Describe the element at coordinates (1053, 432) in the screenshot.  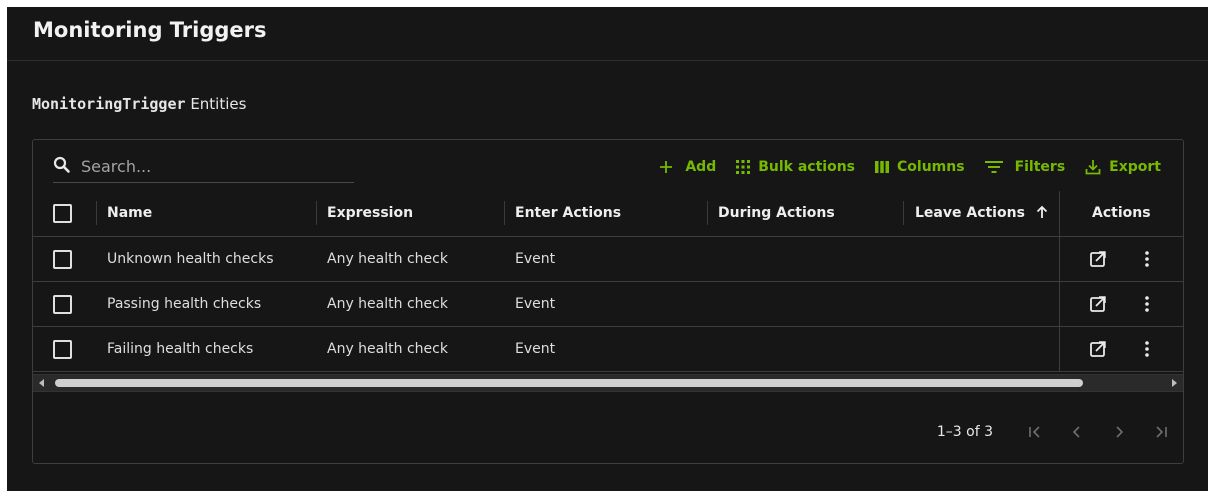
I see `pagination: 1–3 of 3` at that location.